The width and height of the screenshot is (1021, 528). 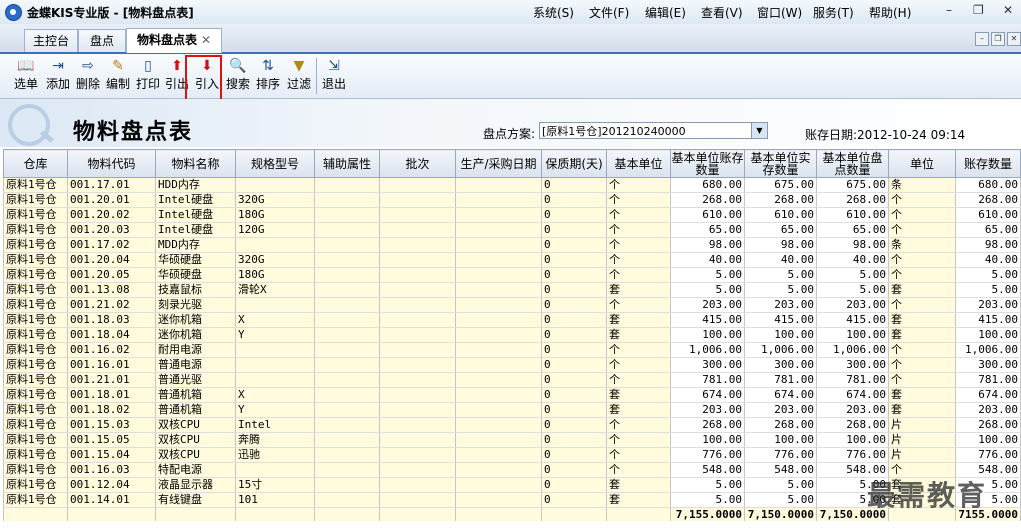 I want to click on column-header: 单位, so click(x=922, y=163).